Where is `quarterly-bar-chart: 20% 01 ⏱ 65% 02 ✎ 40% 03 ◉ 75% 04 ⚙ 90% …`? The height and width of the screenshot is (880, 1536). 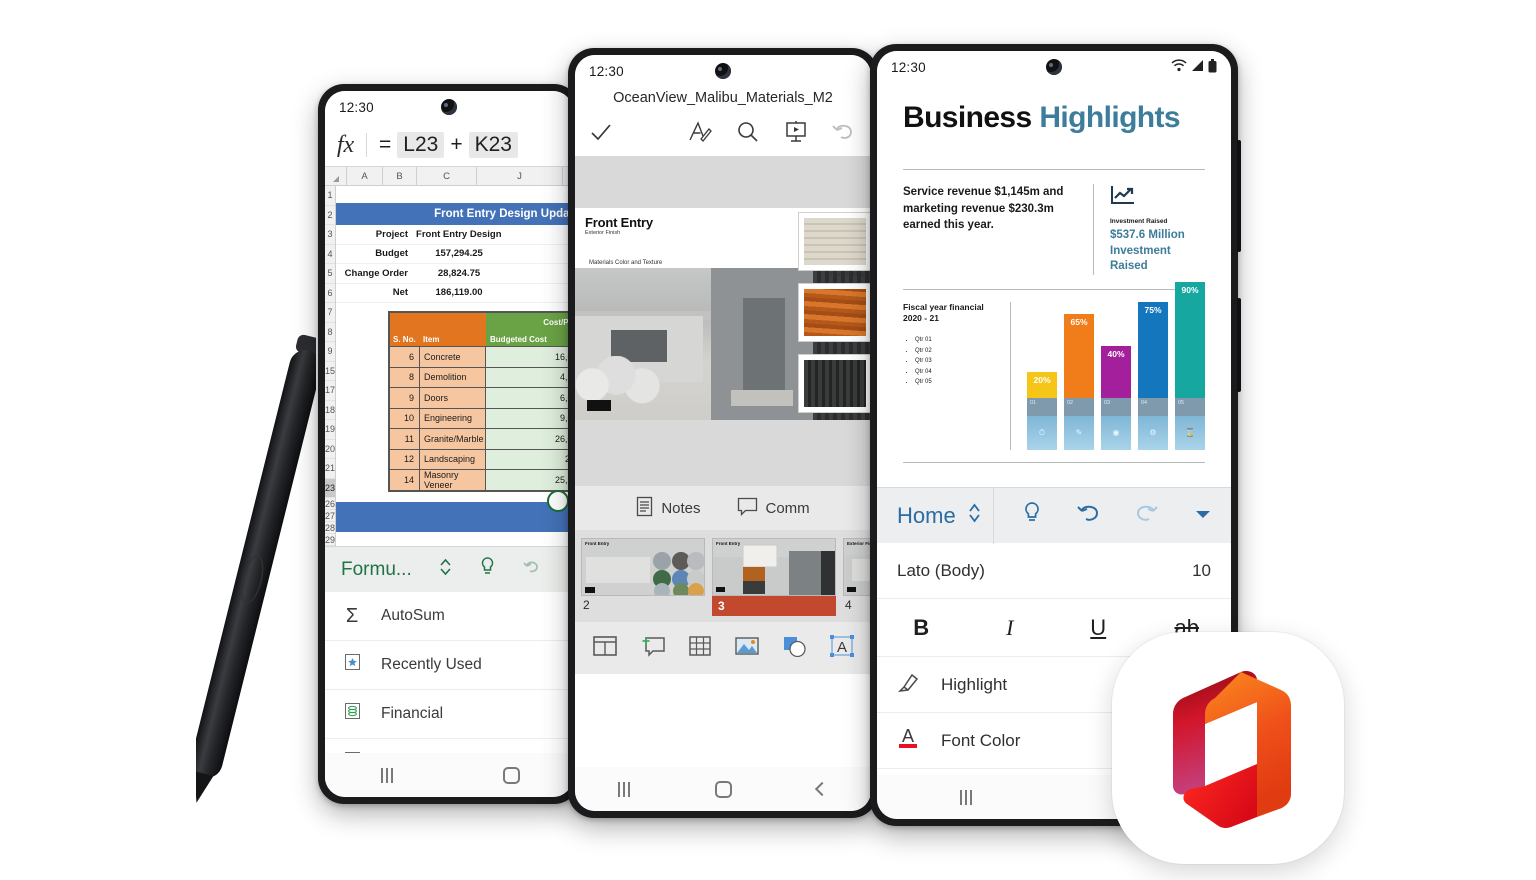 quarterly-bar-chart: 20% 01 ⏱ 65% 02 ✎ 40% 03 ◉ 75% 04 ⚙ 90% … is located at coordinates (1115, 366).